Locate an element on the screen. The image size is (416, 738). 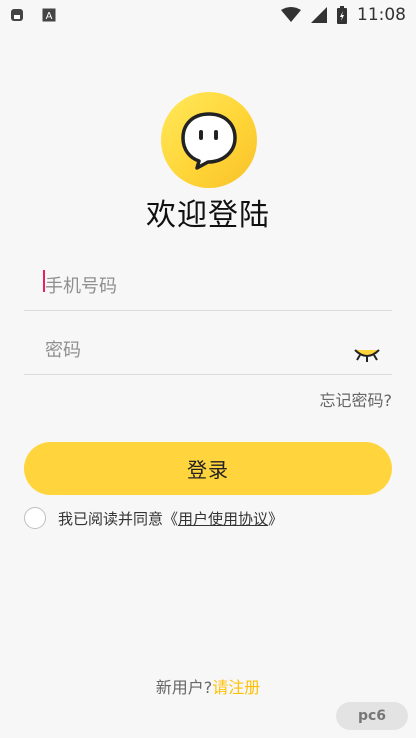
register-link: 请注册 is located at coordinates (236, 687).